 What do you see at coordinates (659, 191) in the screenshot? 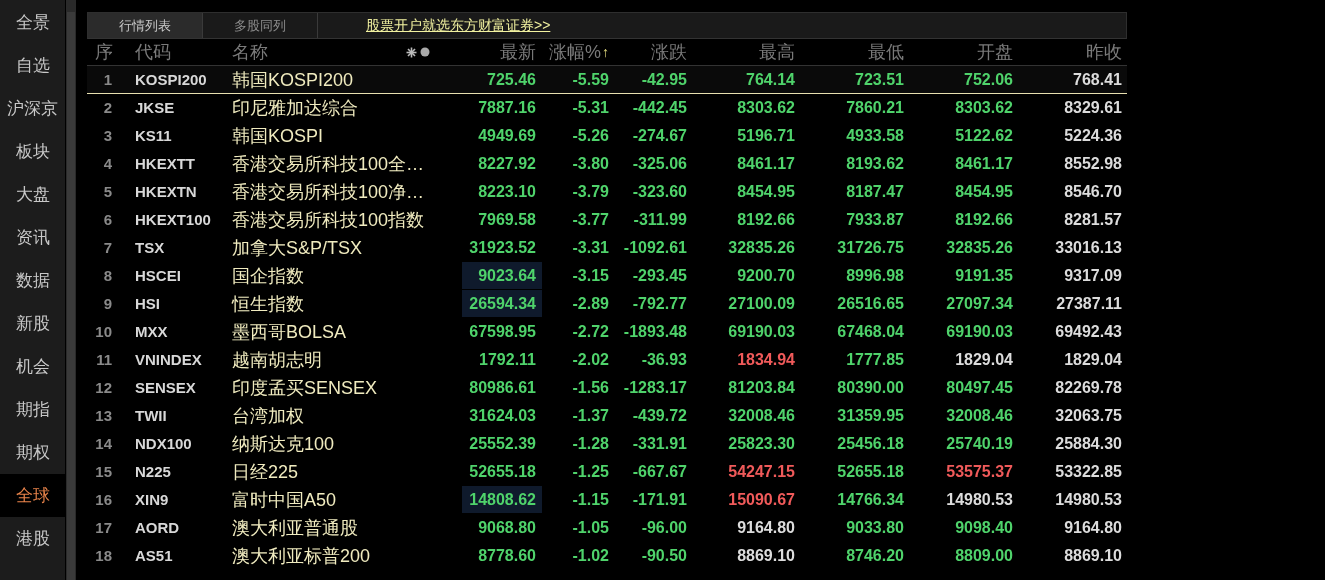
I see `table-cell: -323.60` at bounding box center [659, 191].